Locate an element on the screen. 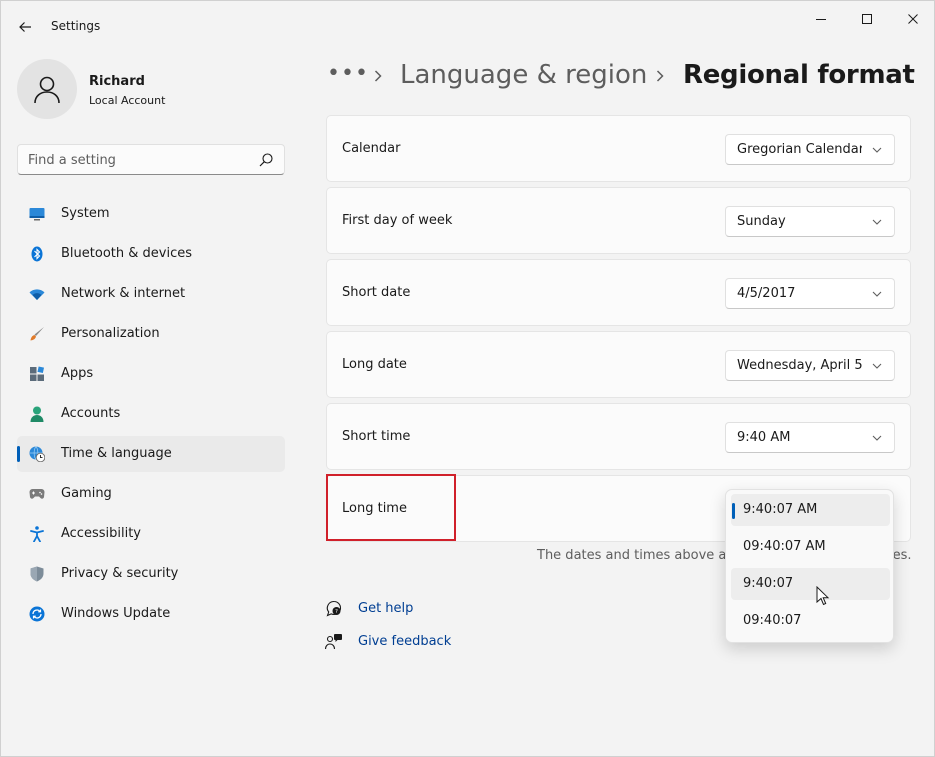 This screenshot has height=757, width=935. sidebar-item-personalization: Personalization is located at coordinates (151, 334).